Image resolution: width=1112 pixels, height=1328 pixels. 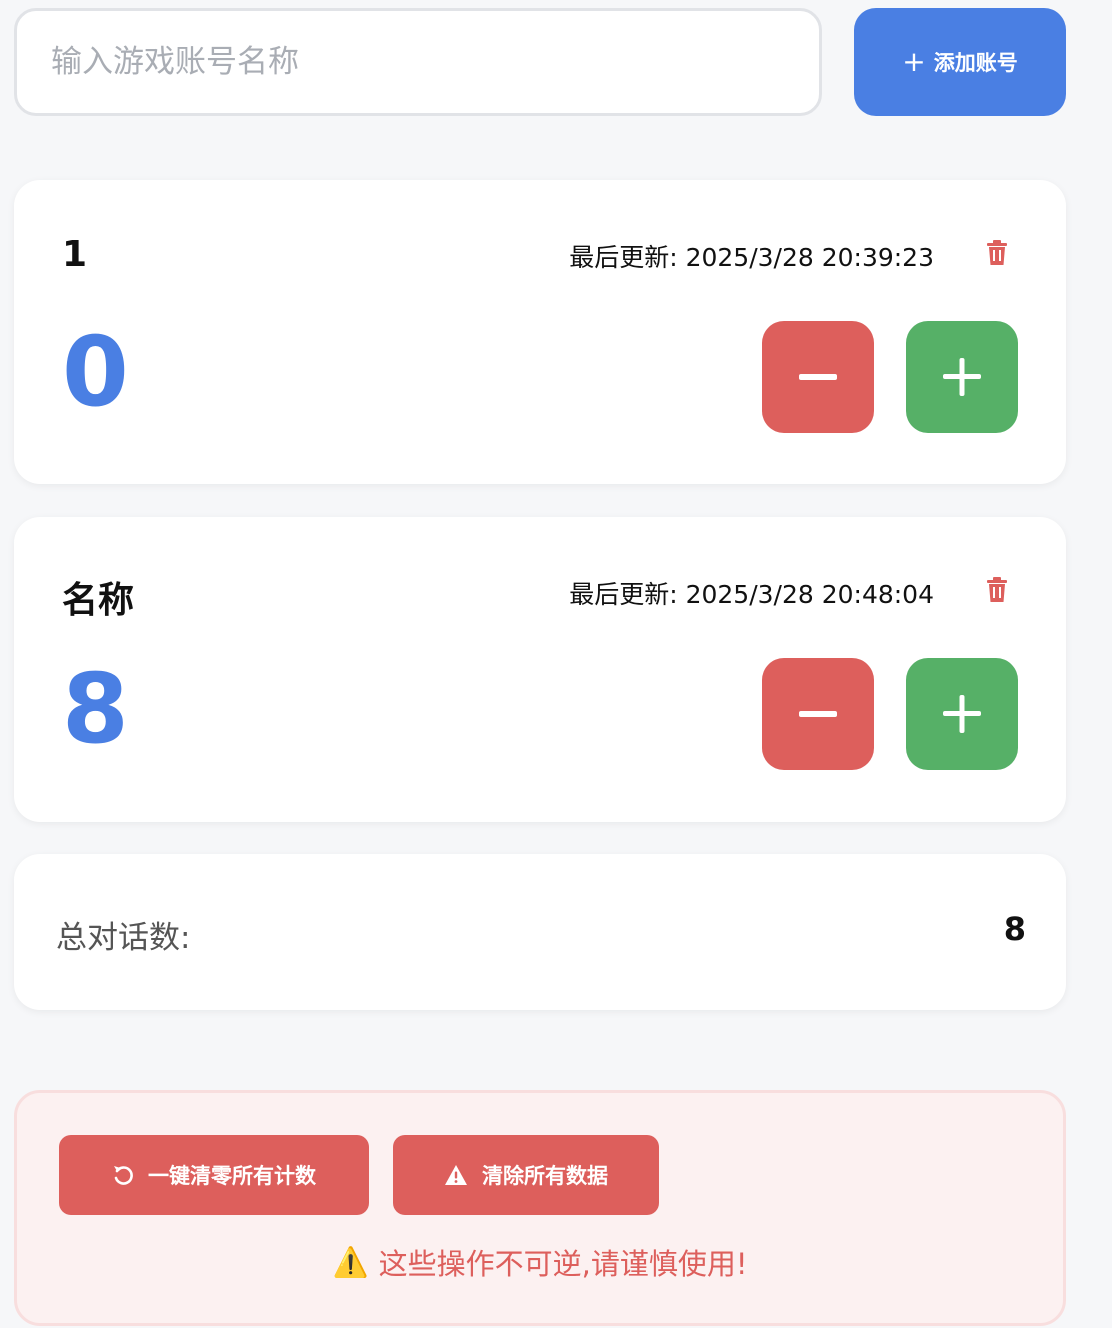 I want to click on clear-all-data-button: 清除所有数据, so click(x=526, y=1175).